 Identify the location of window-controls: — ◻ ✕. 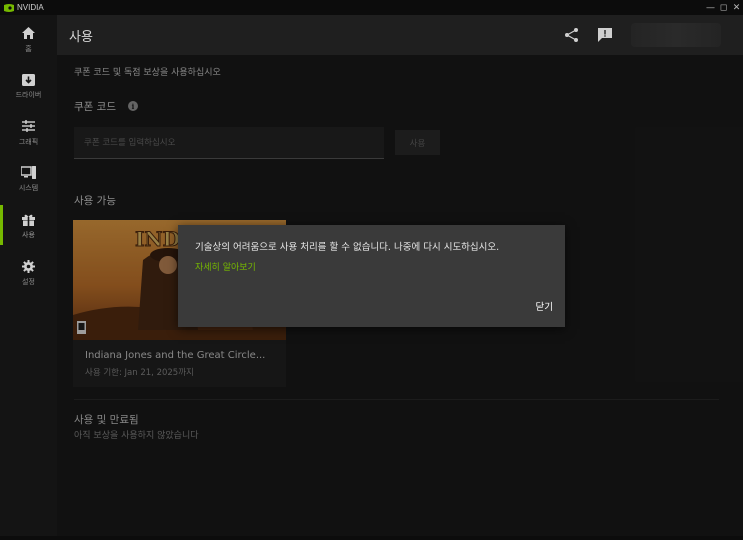
(723, 7).